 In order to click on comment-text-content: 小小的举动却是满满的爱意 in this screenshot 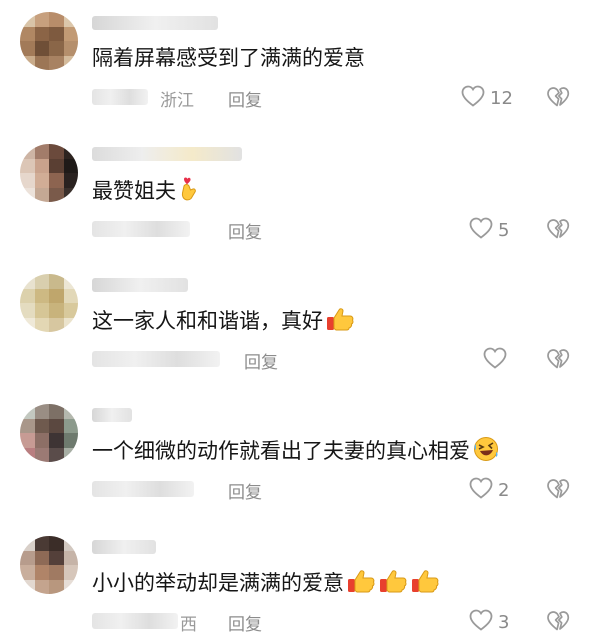, I will do `click(218, 583)`.